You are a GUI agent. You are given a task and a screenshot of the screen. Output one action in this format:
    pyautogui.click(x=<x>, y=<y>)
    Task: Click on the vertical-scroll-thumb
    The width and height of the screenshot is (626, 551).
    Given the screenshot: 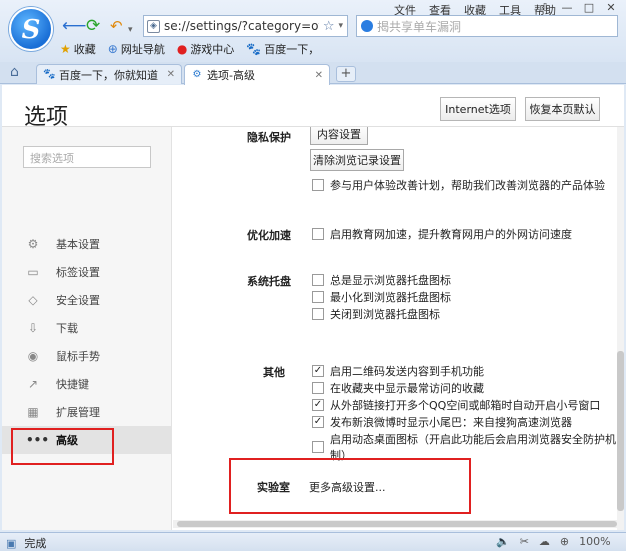 What is the action you would take?
    pyautogui.click(x=620, y=431)
    